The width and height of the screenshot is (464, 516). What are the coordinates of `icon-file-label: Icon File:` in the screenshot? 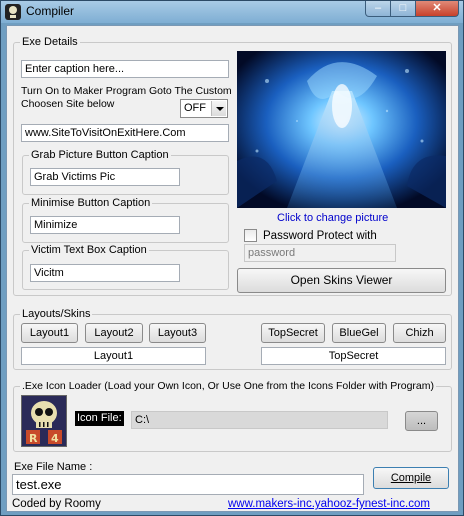 It's located at (99, 418).